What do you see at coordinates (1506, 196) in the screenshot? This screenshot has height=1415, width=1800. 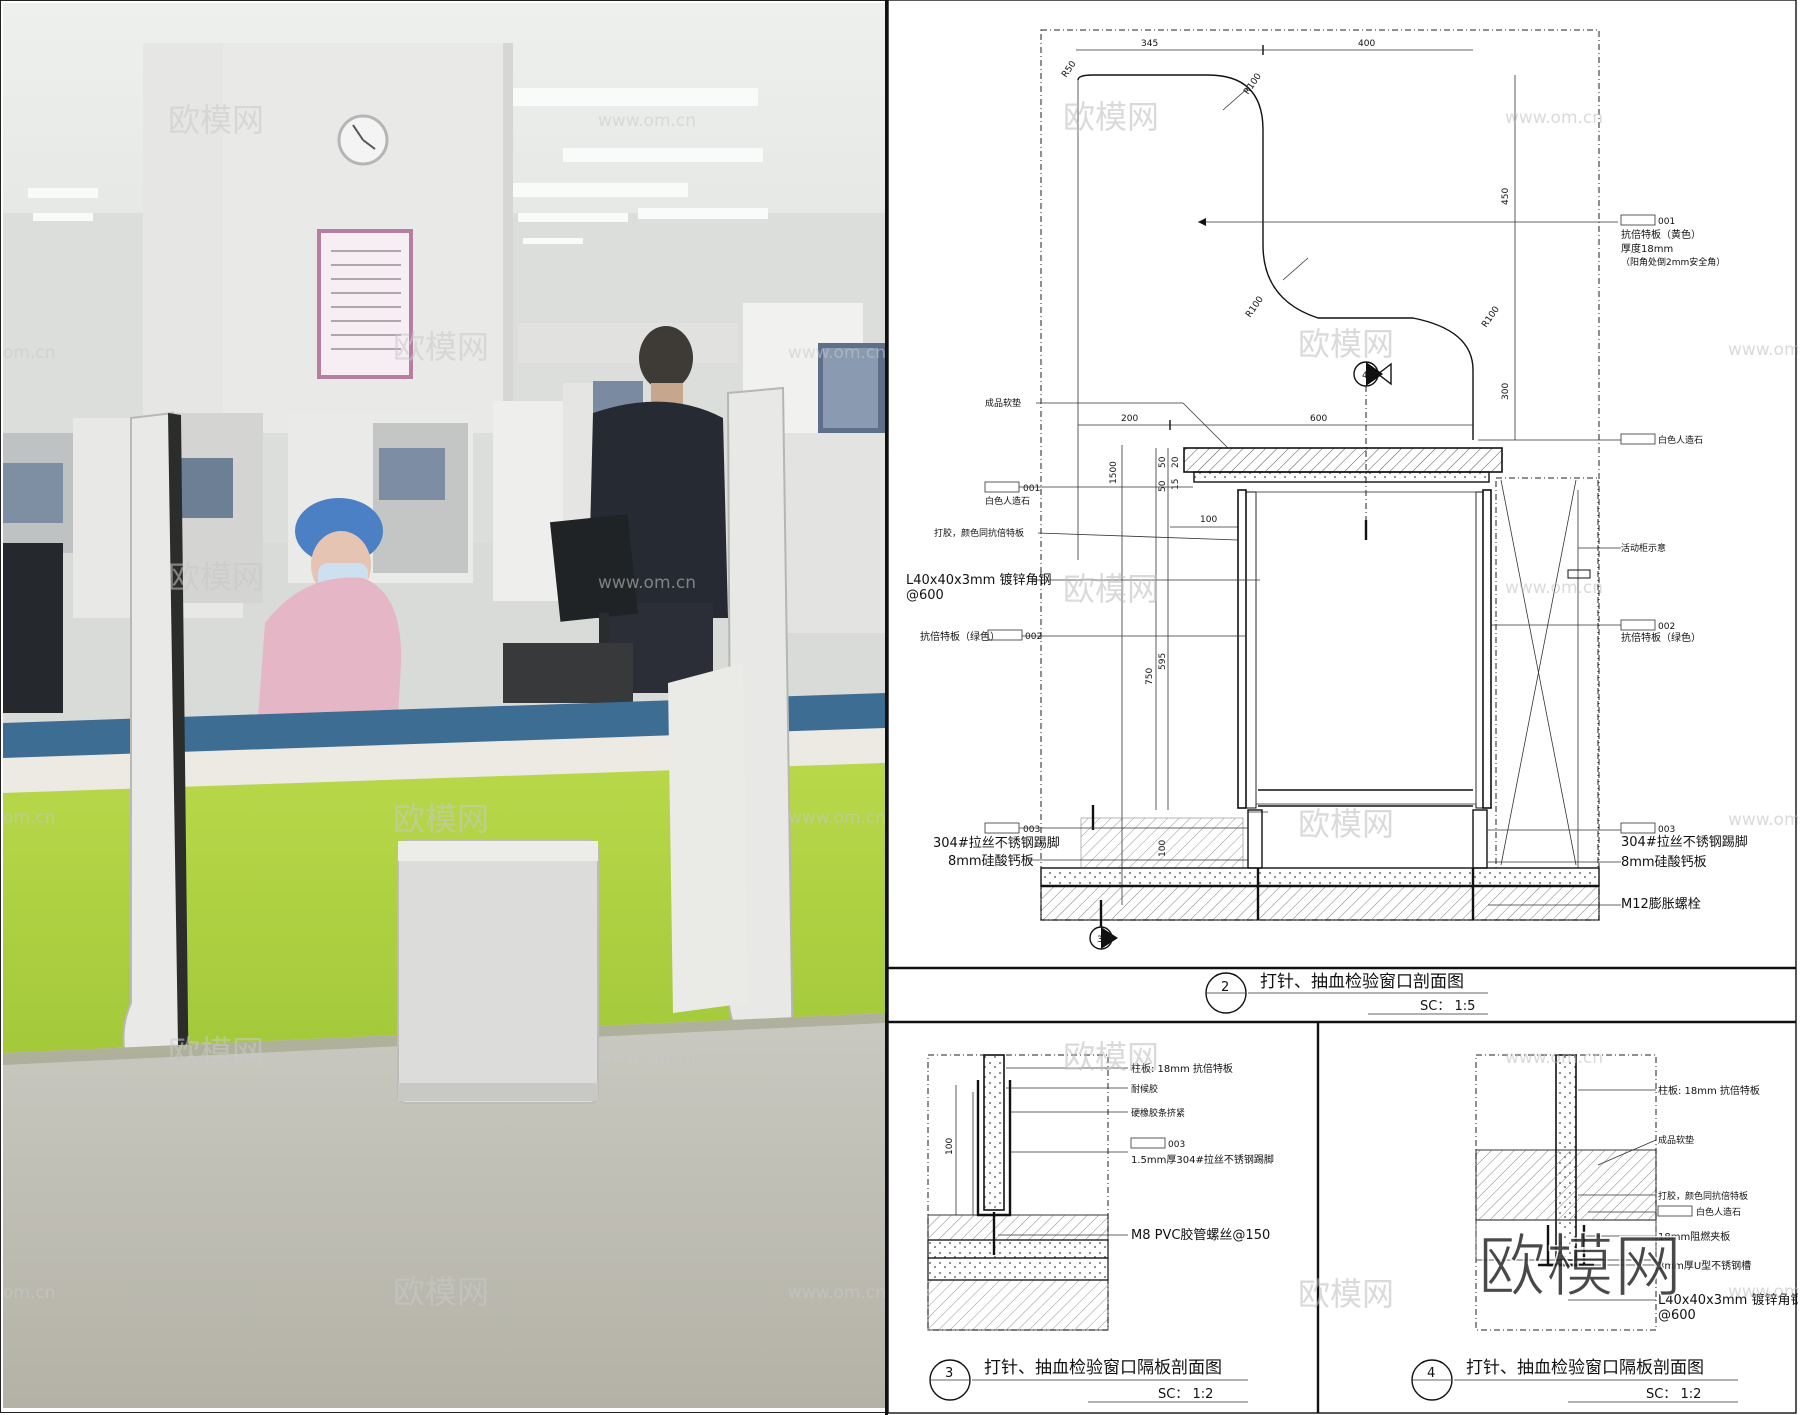 I see `dim-450: 450` at bounding box center [1506, 196].